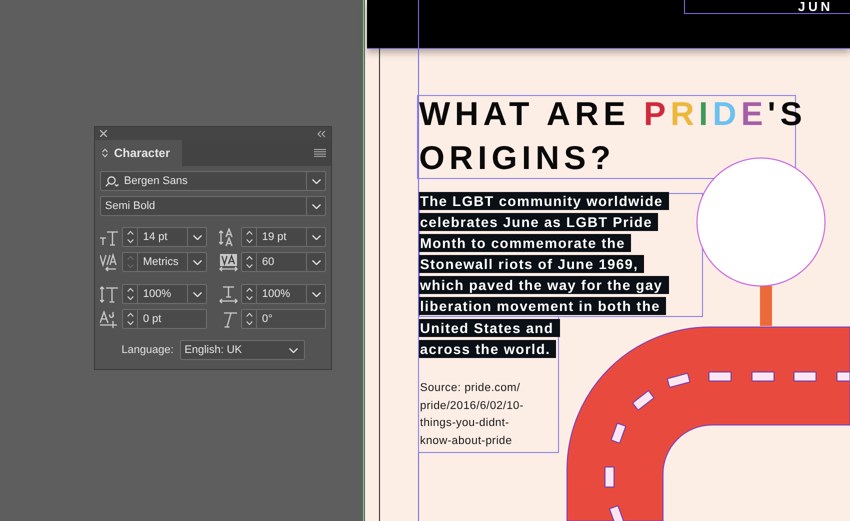 This screenshot has height=521, width=850. I want to click on menu-icon, so click(320, 153).